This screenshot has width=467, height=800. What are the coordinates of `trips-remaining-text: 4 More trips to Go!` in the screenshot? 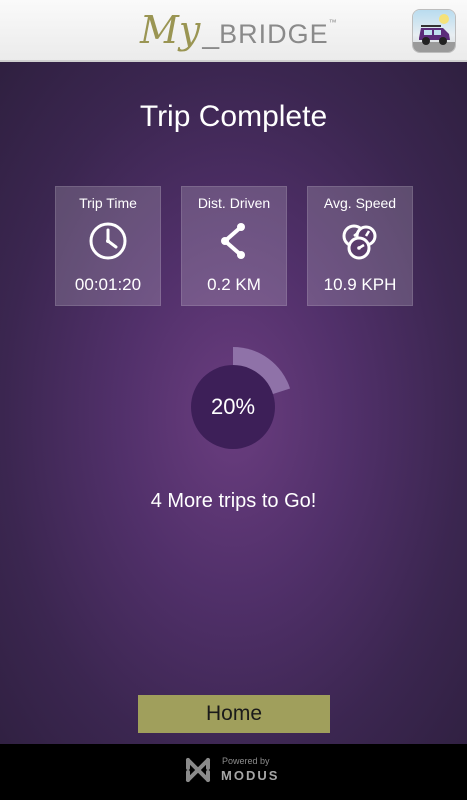 It's located at (233, 501).